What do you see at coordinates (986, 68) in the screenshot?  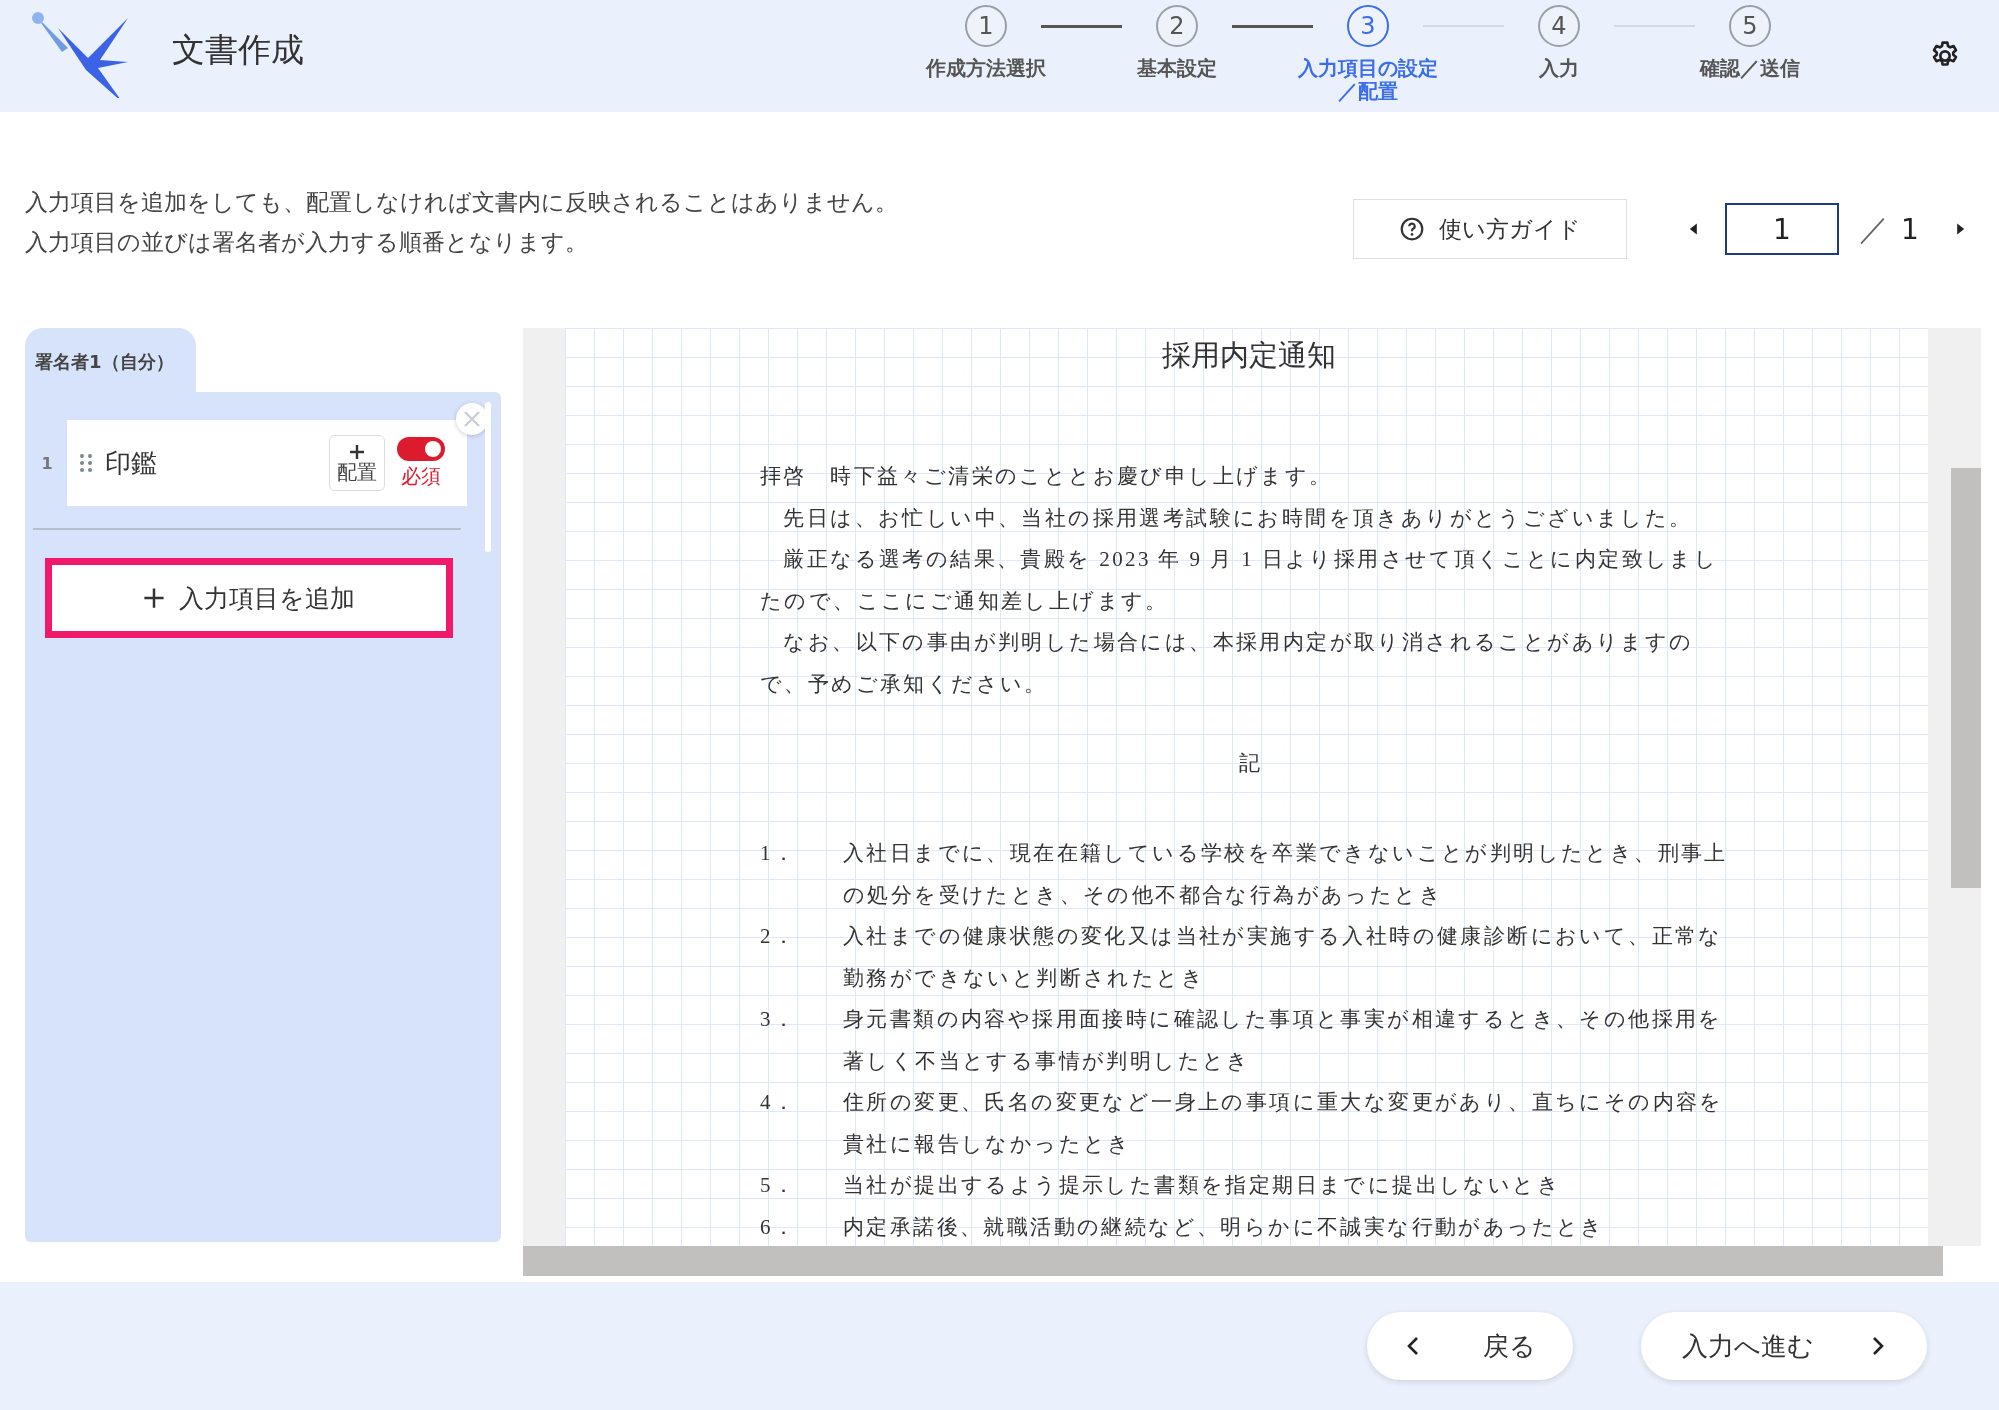 I see `step-label: 作成方法選択` at bounding box center [986, 68].